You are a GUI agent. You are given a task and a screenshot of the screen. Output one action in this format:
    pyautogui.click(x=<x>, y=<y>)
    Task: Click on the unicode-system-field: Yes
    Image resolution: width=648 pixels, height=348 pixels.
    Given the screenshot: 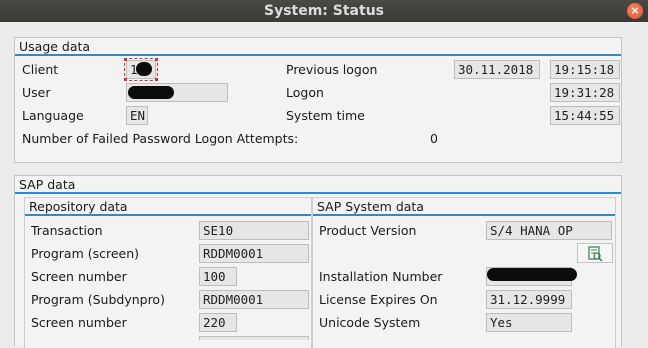 What is the action you would take?
    pyautogui.click(x=529, y=322)
    